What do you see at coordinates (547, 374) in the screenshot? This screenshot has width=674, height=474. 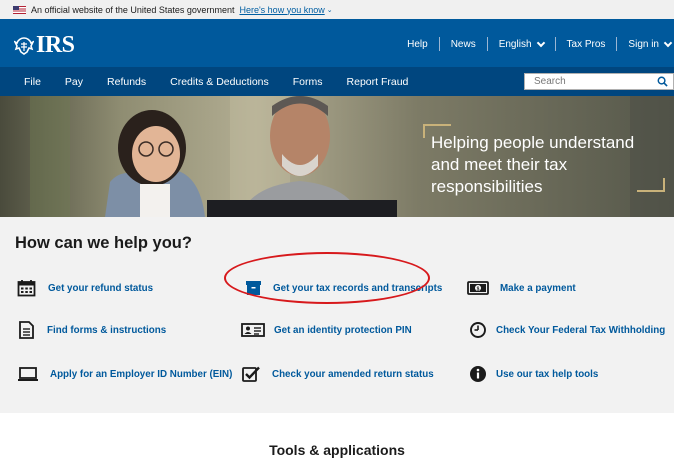 I see `tax-help-tools-label: Use our tax help tools` at bounding box center [547, 374].